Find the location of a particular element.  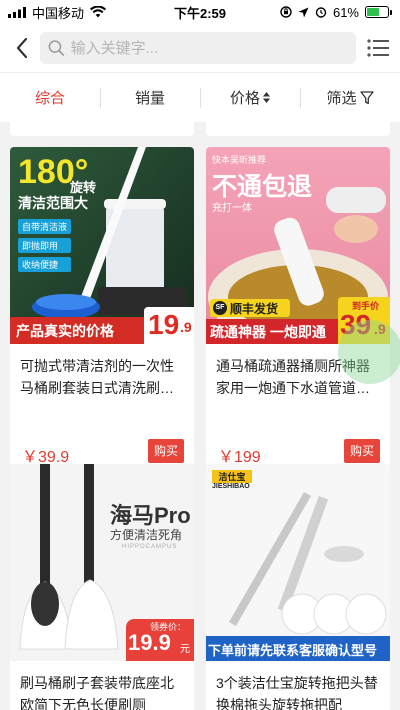

brand-logo: 洁仕宝 JIESHIBAO is located at coordinates (239, 481).